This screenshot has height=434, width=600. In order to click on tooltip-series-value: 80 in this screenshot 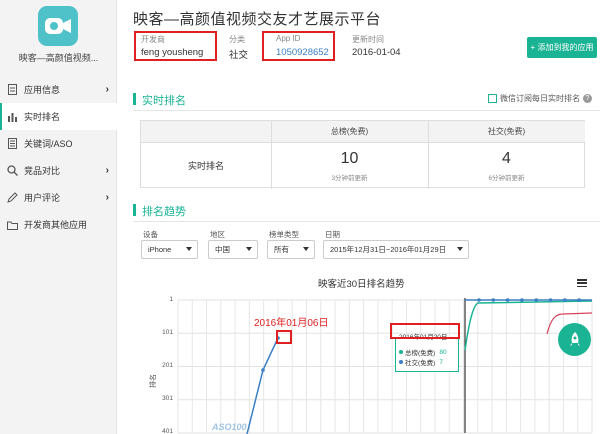, I will do `click(443, 352)`.